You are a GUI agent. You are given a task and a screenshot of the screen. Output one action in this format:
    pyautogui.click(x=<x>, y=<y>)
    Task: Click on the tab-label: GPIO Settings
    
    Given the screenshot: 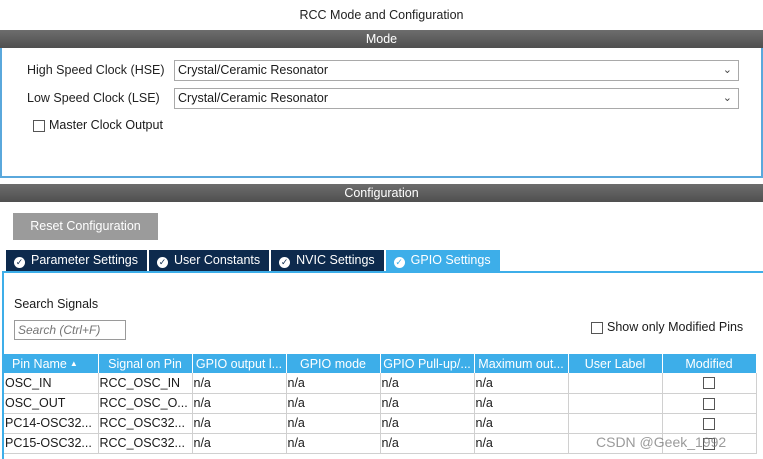 What is the action you would take?
    pyautogui.click(x=450, y=260)
    